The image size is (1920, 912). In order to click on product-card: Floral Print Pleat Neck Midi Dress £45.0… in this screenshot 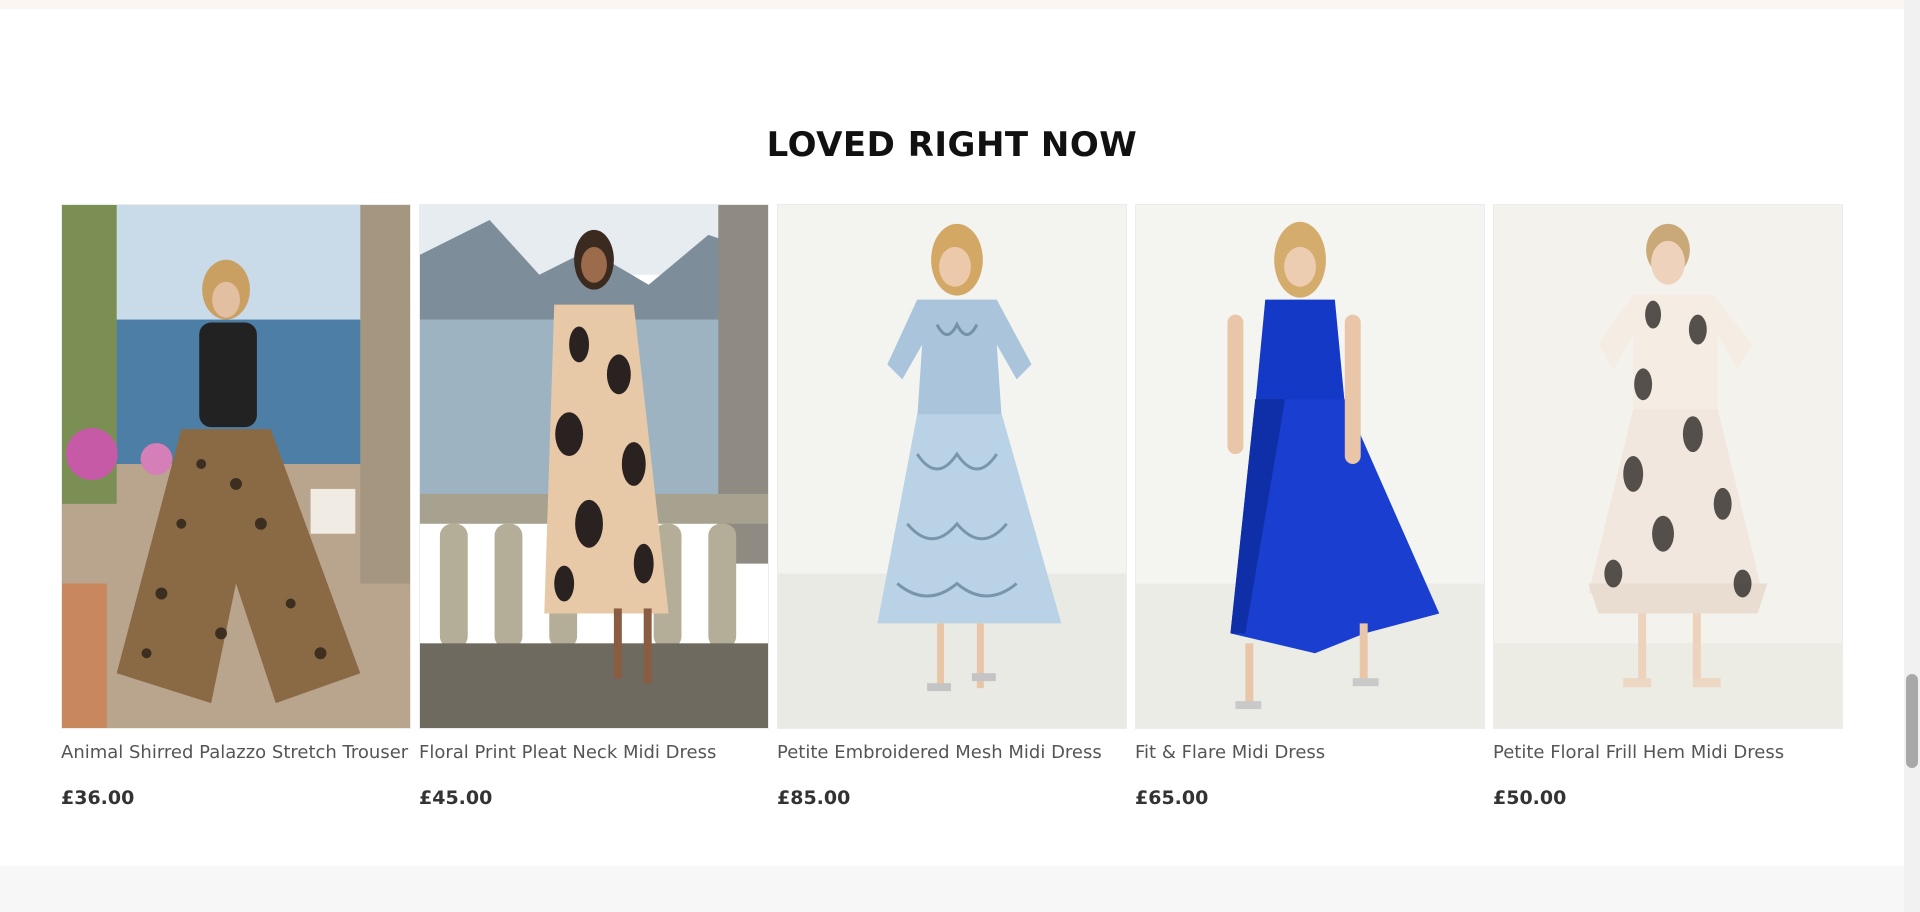, I will do `click(594, 514)`.